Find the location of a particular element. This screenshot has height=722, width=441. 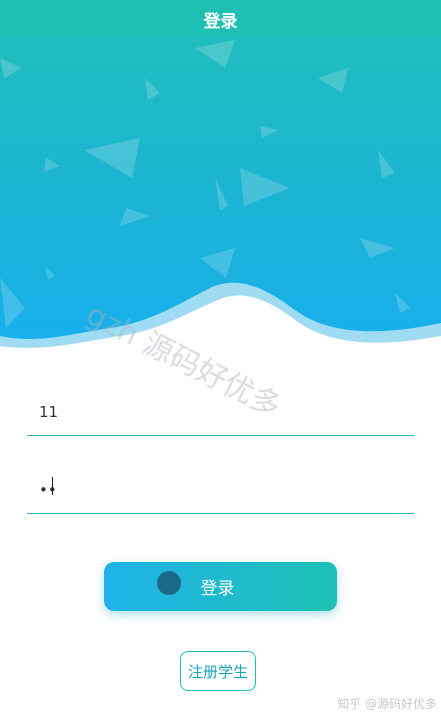

login-button-label: 登录 is located at coordinates (217, 588).